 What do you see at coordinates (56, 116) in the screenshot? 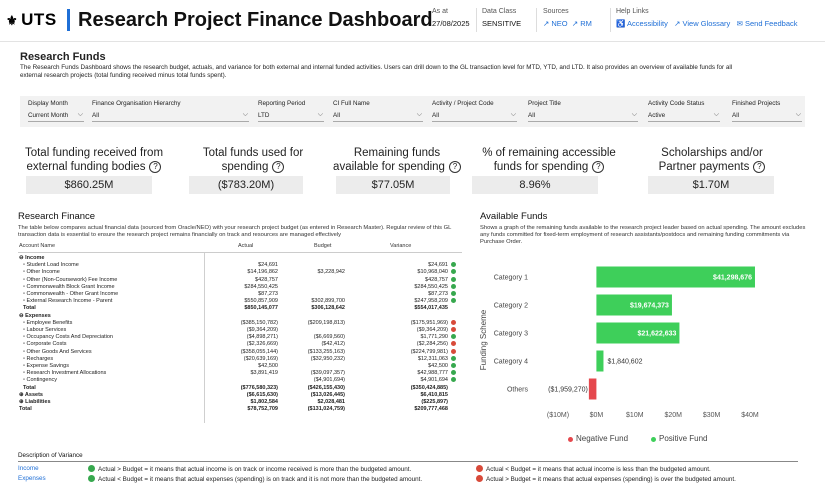
I see `display-month-dropdown: Current Month ⌵` at bounding box center [56, 116].